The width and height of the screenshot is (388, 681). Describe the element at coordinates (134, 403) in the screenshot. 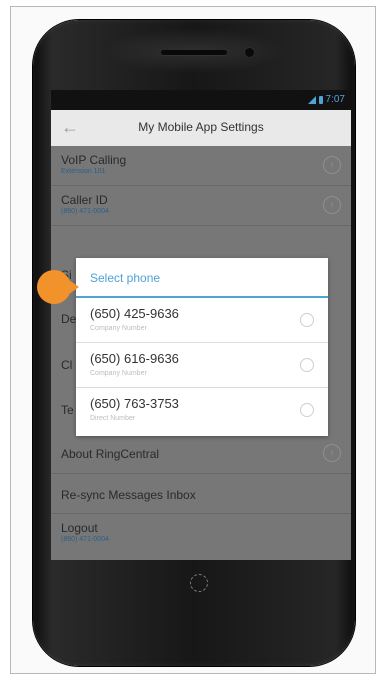

I see `phone-number: (650) 763-3753` at that location.